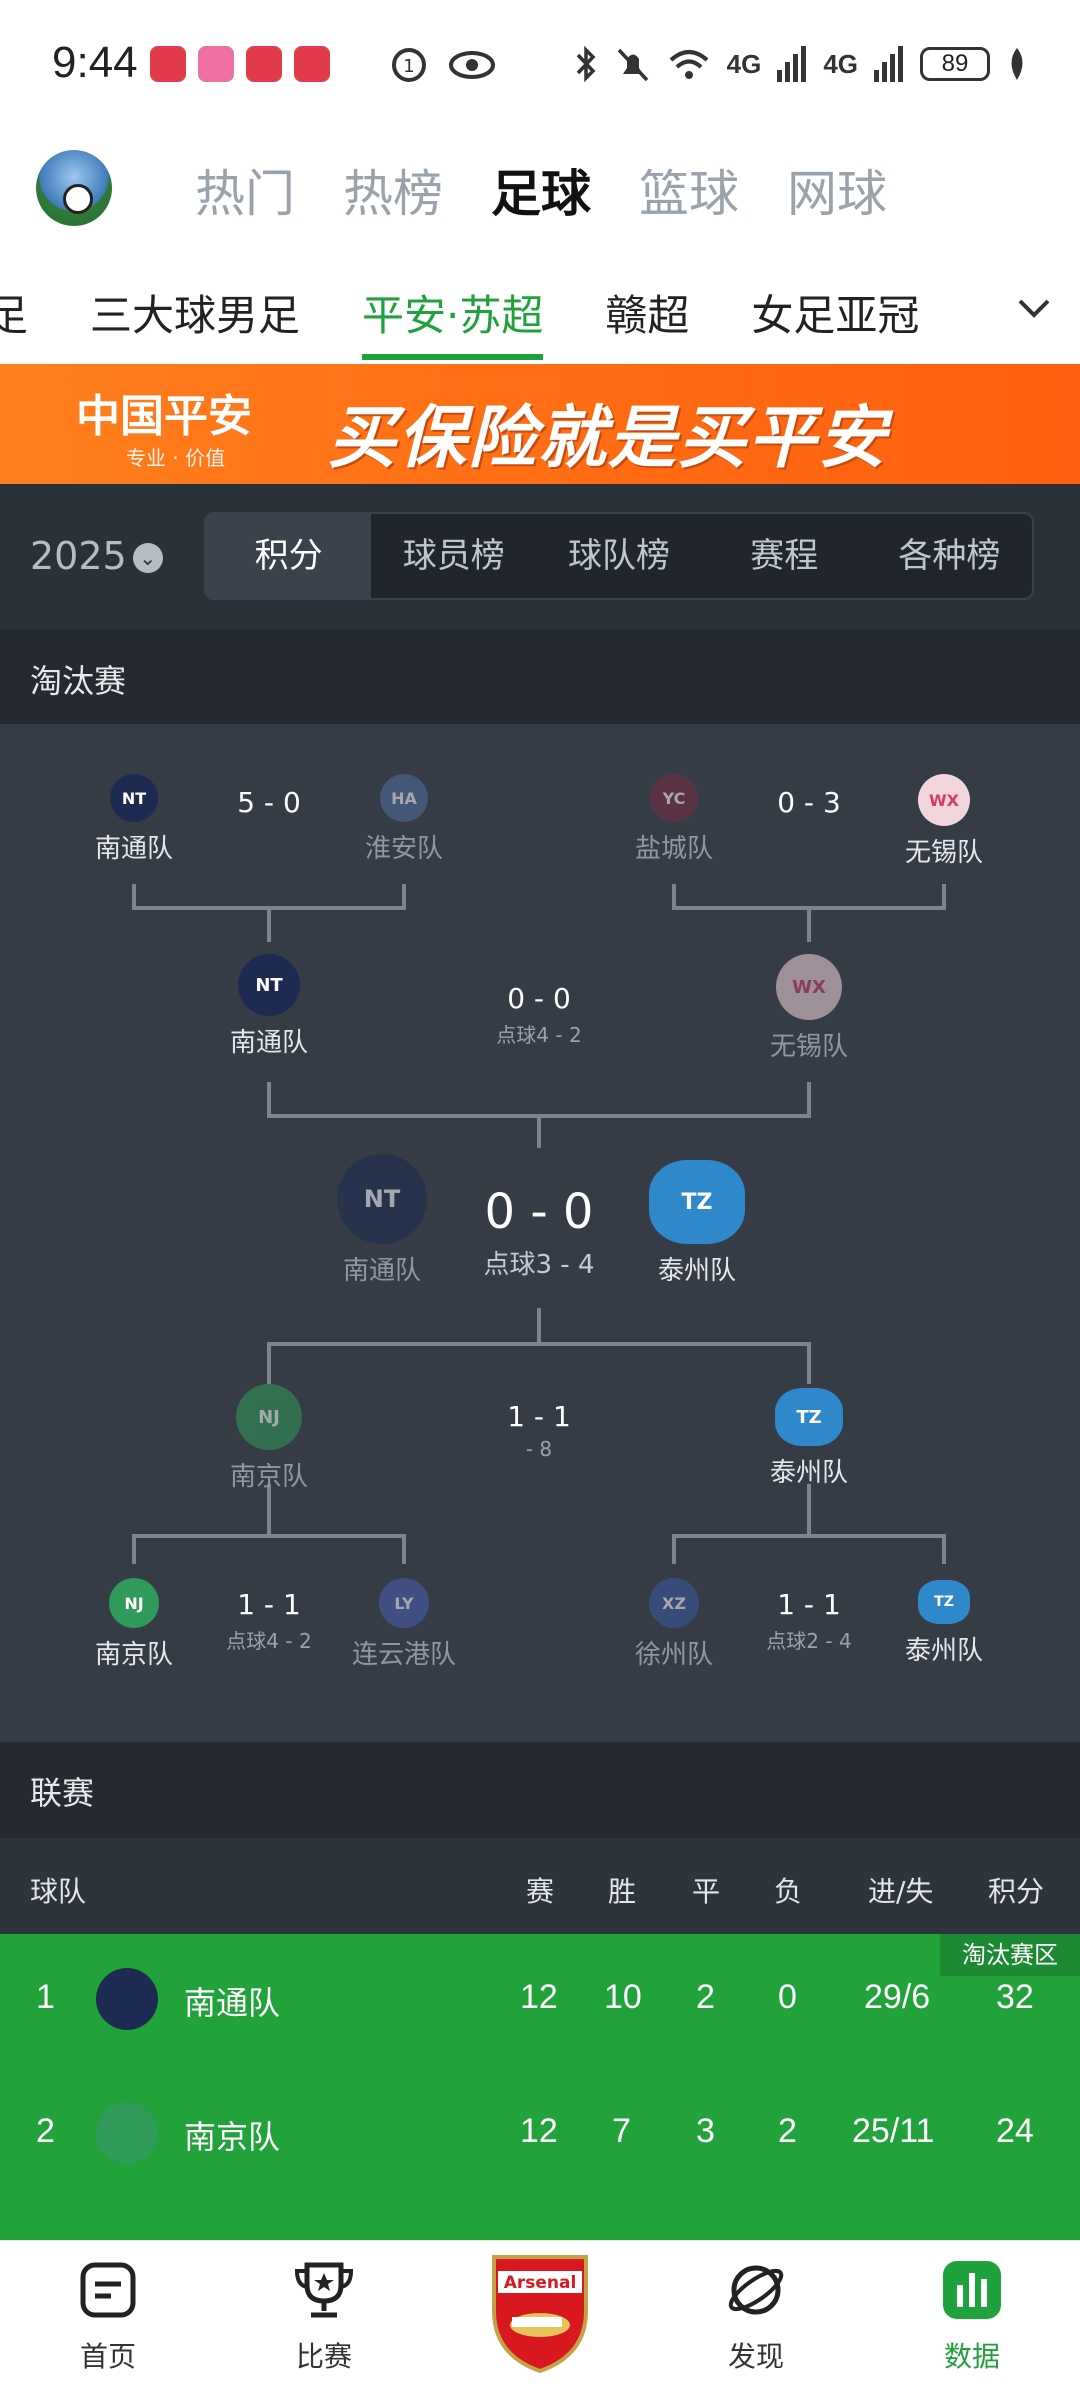 This screenshot has width=1080, height=2388. What do you see at coordinates (453, 556) in the screenshot?
I see `segment-player-rank: 球员榜` at bounding box center [453, 556].